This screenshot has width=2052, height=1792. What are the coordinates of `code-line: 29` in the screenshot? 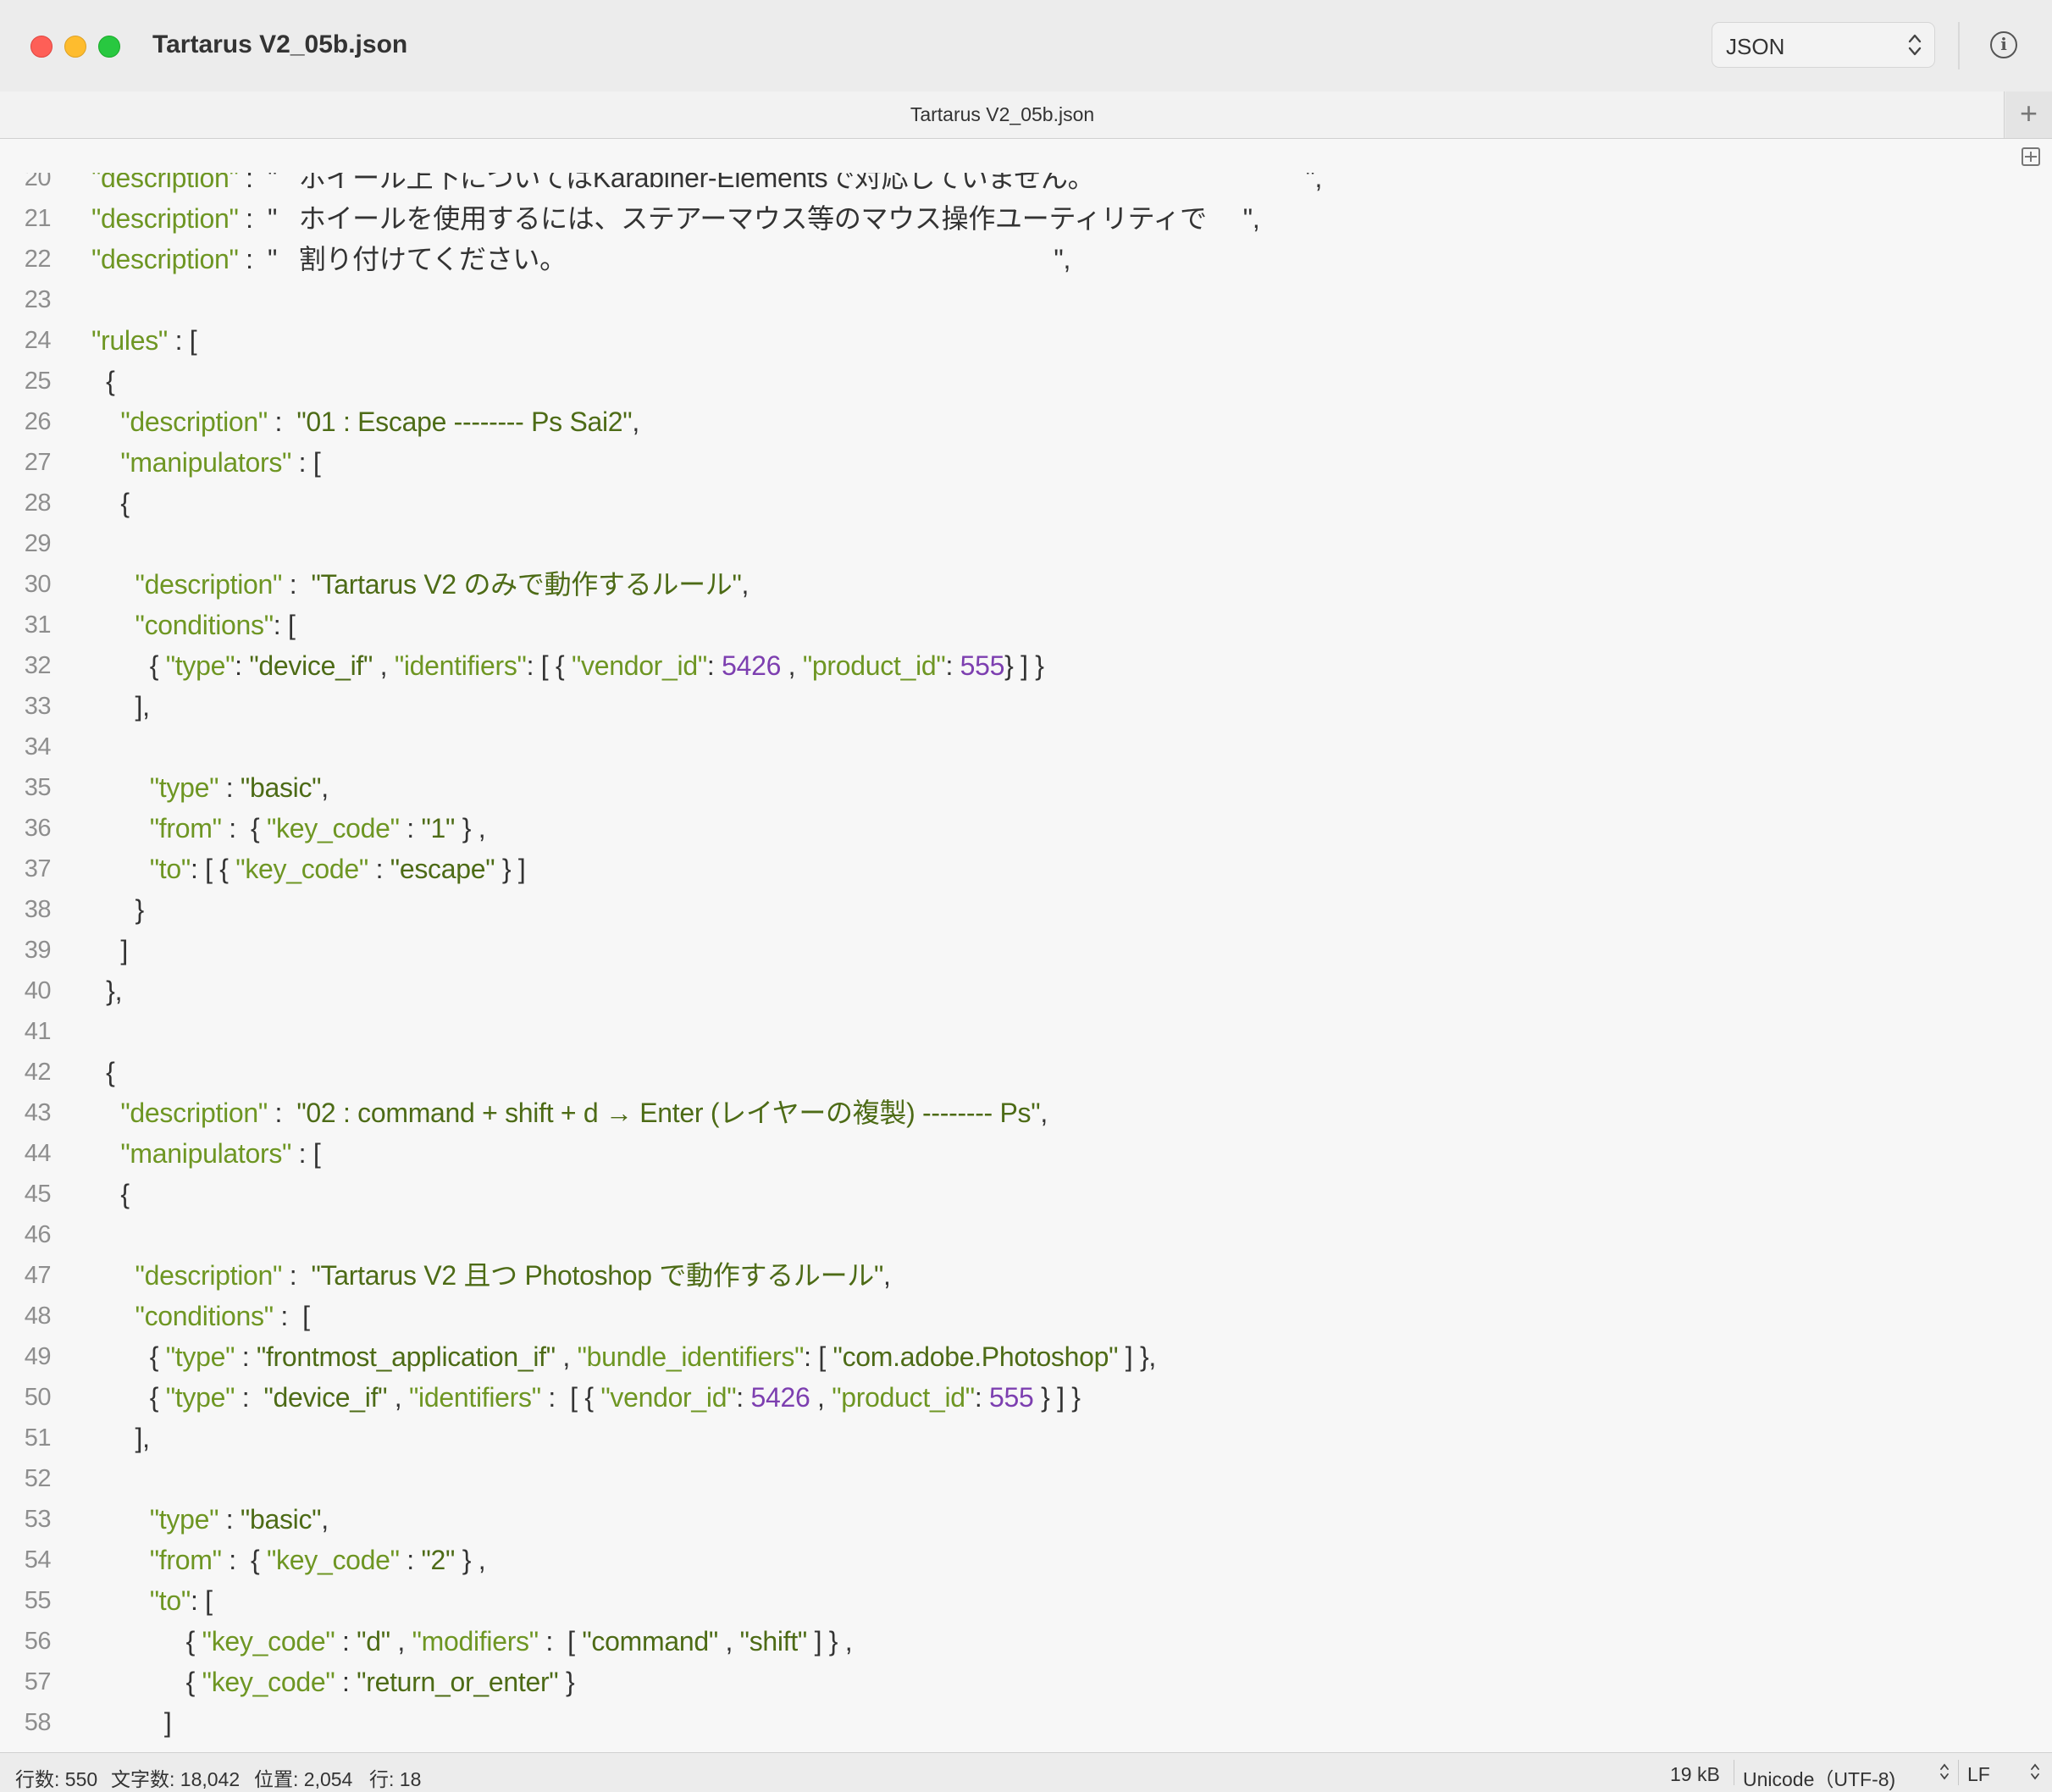 It's located at (1026, 543).